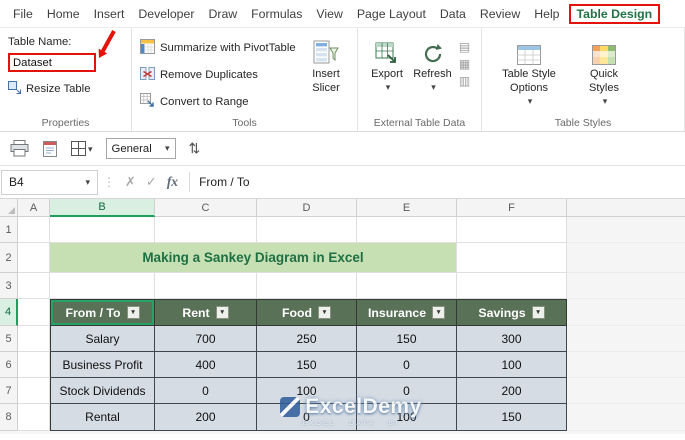 The image size is (685, 440). Describe the element at coordinates (512, 312) in the screenshot. I see `table-header-cell: Savings` at that location.